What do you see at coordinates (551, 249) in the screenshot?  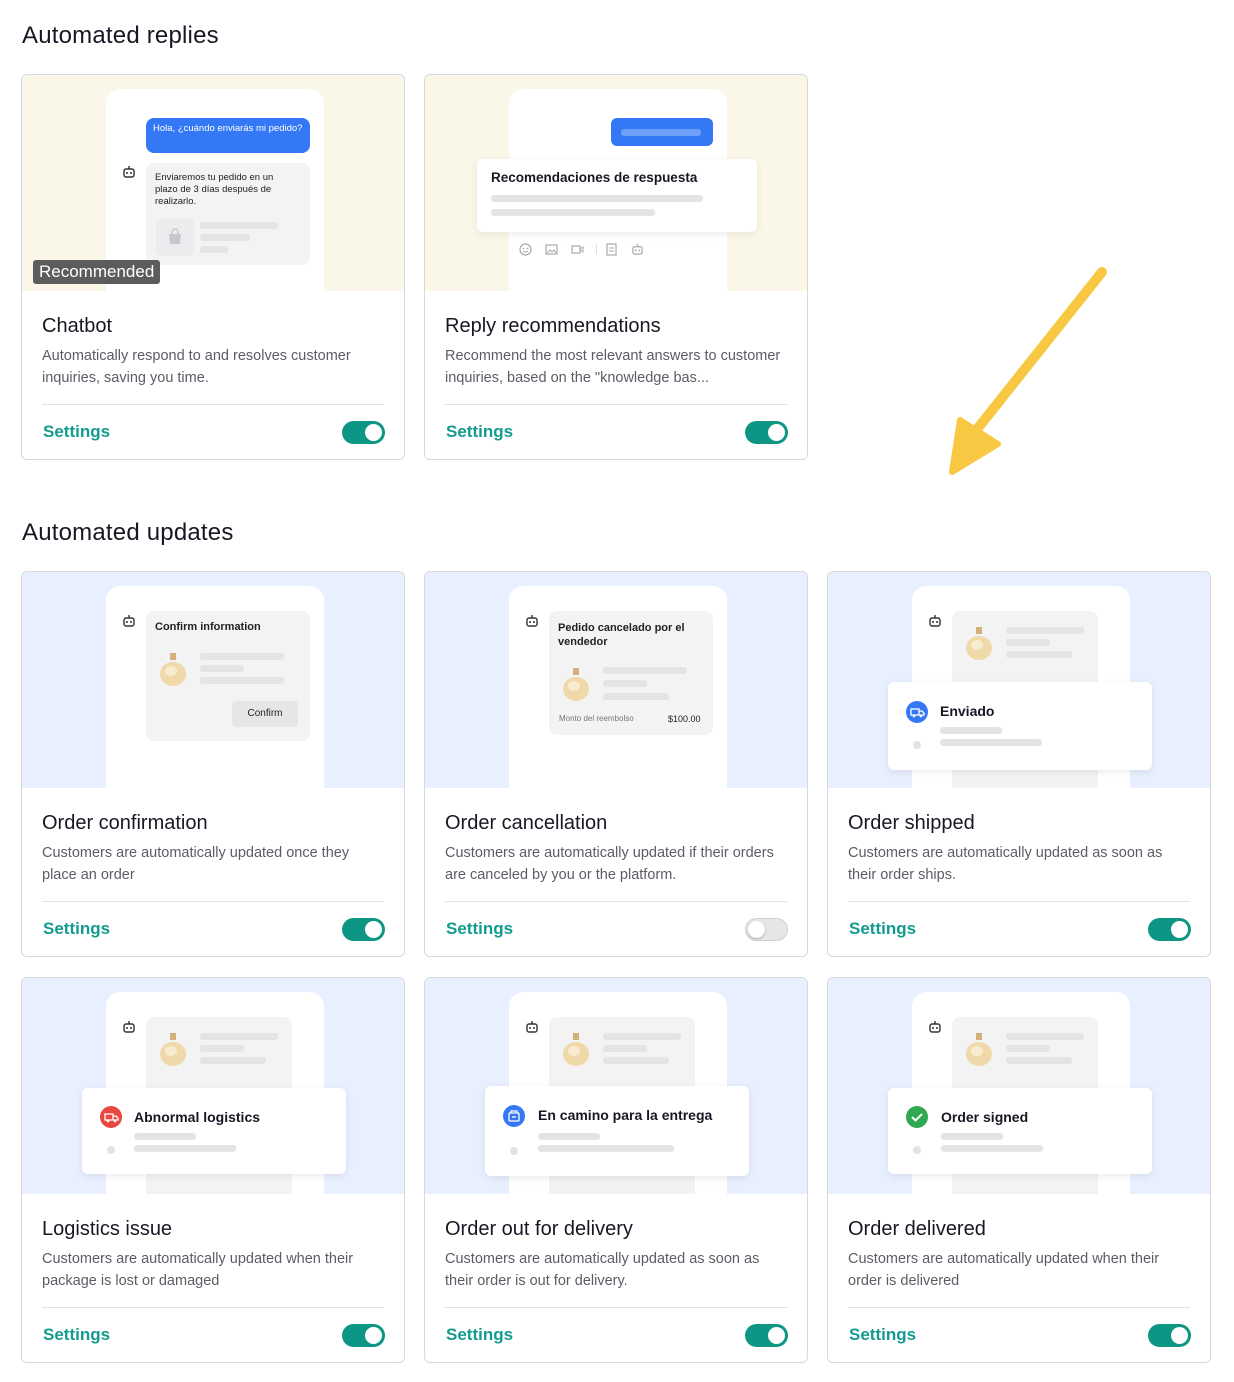 I see `image-icon` at bounding box center [551, 249].